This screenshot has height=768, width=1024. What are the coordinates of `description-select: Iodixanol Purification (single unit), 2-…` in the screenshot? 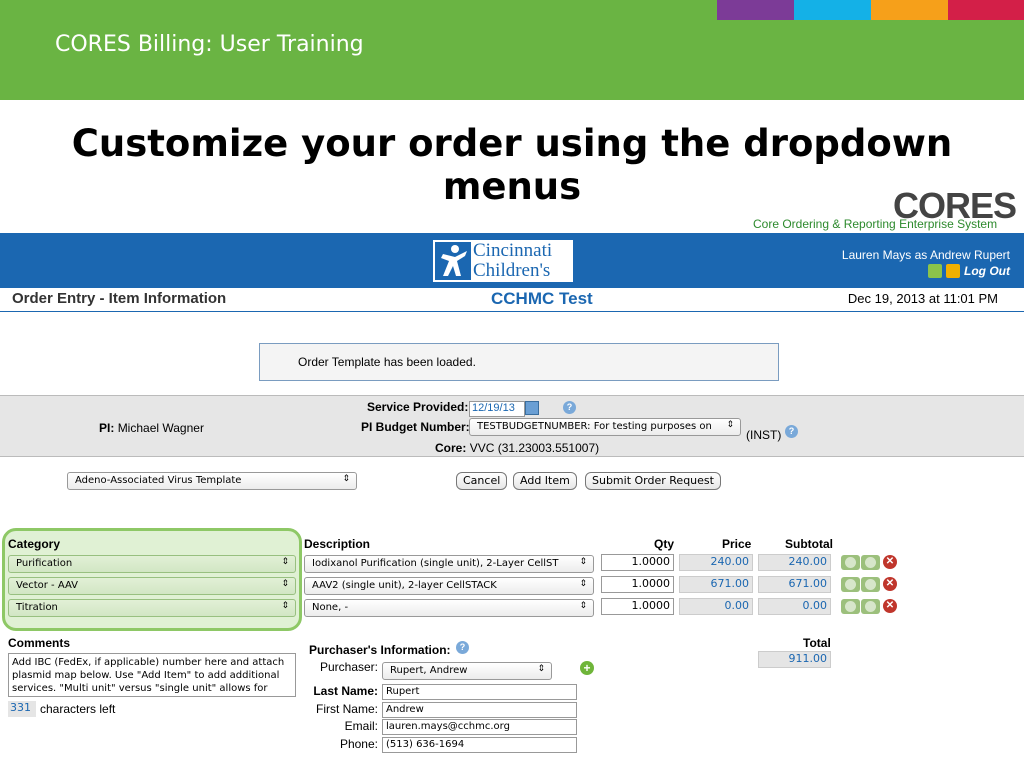 It's located at (449, 564).